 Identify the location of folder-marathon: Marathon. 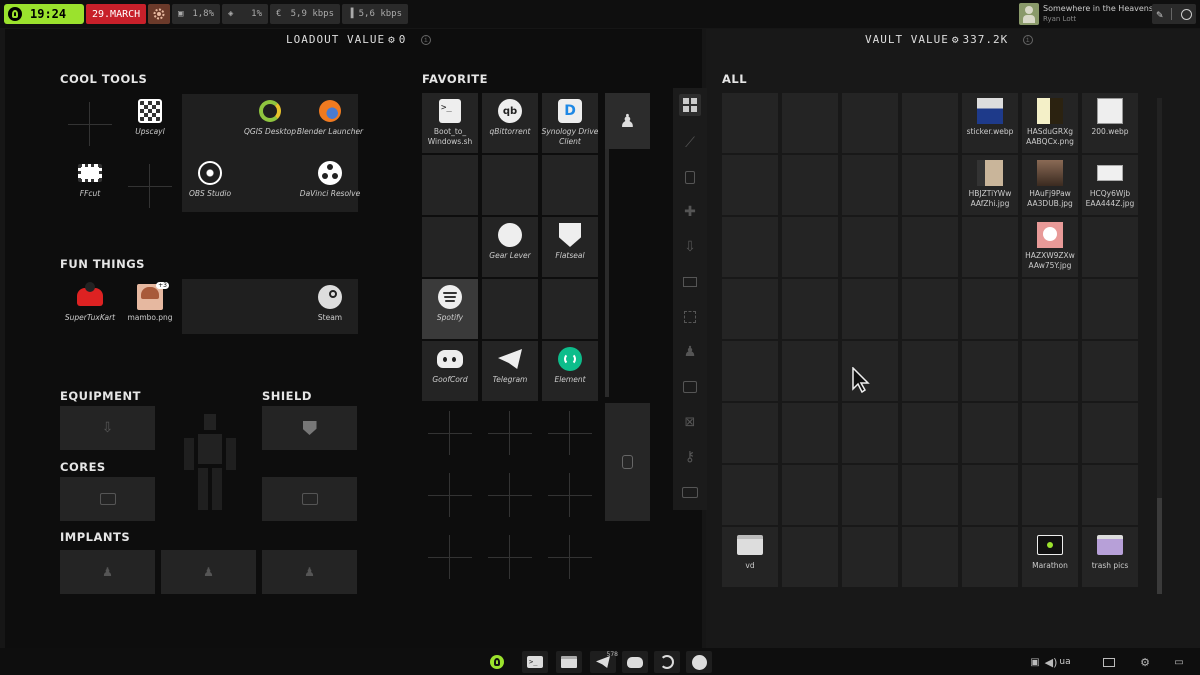
(1050, 559).